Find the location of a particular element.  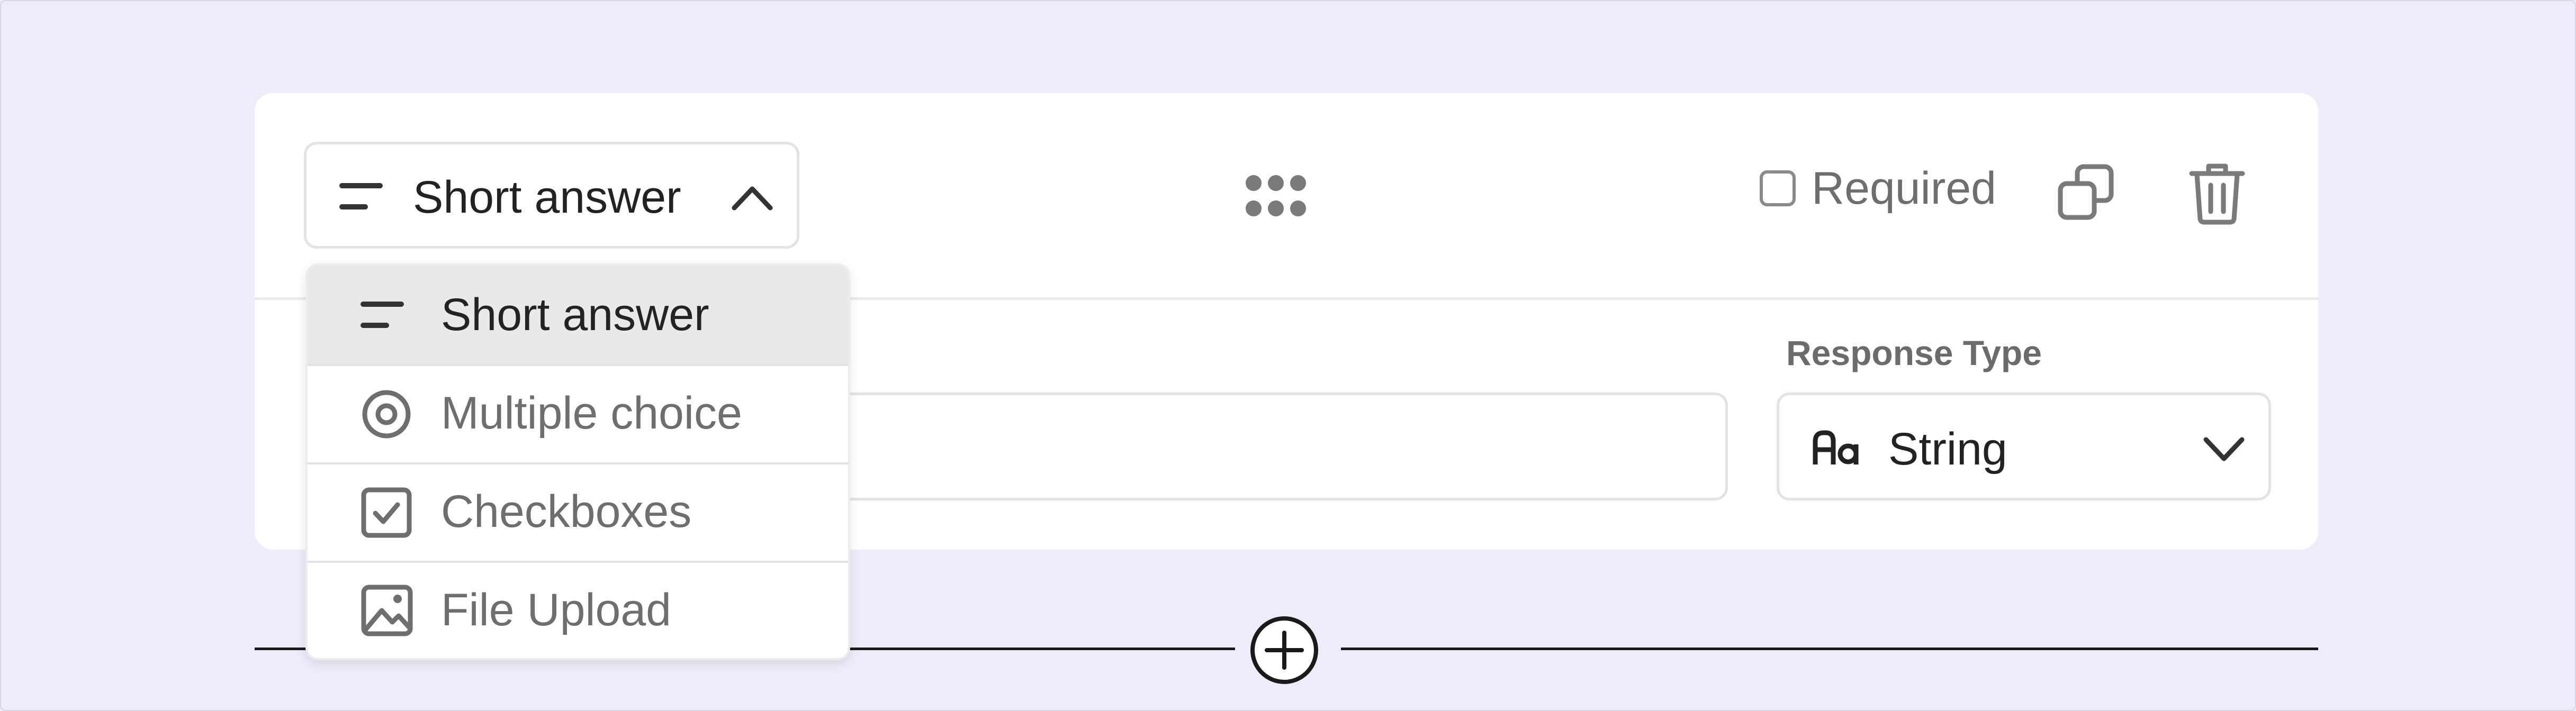

required-checkbox is located at coordinates (1778, 188).